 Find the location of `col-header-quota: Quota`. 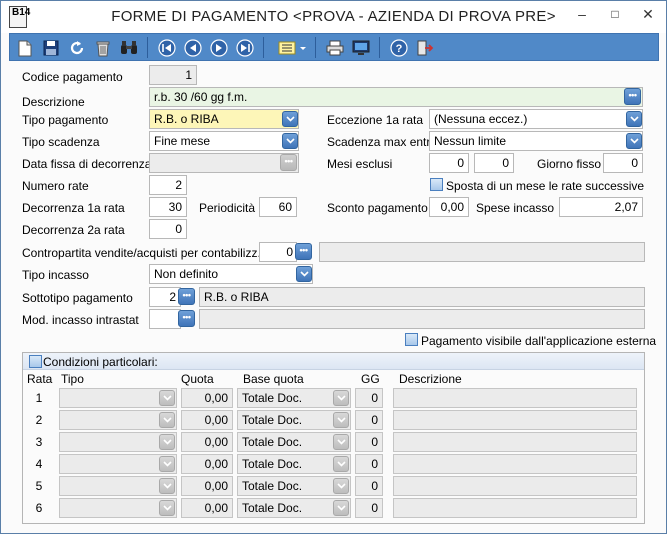

col-header-quota: Quota is located at coordinates (197, 379).